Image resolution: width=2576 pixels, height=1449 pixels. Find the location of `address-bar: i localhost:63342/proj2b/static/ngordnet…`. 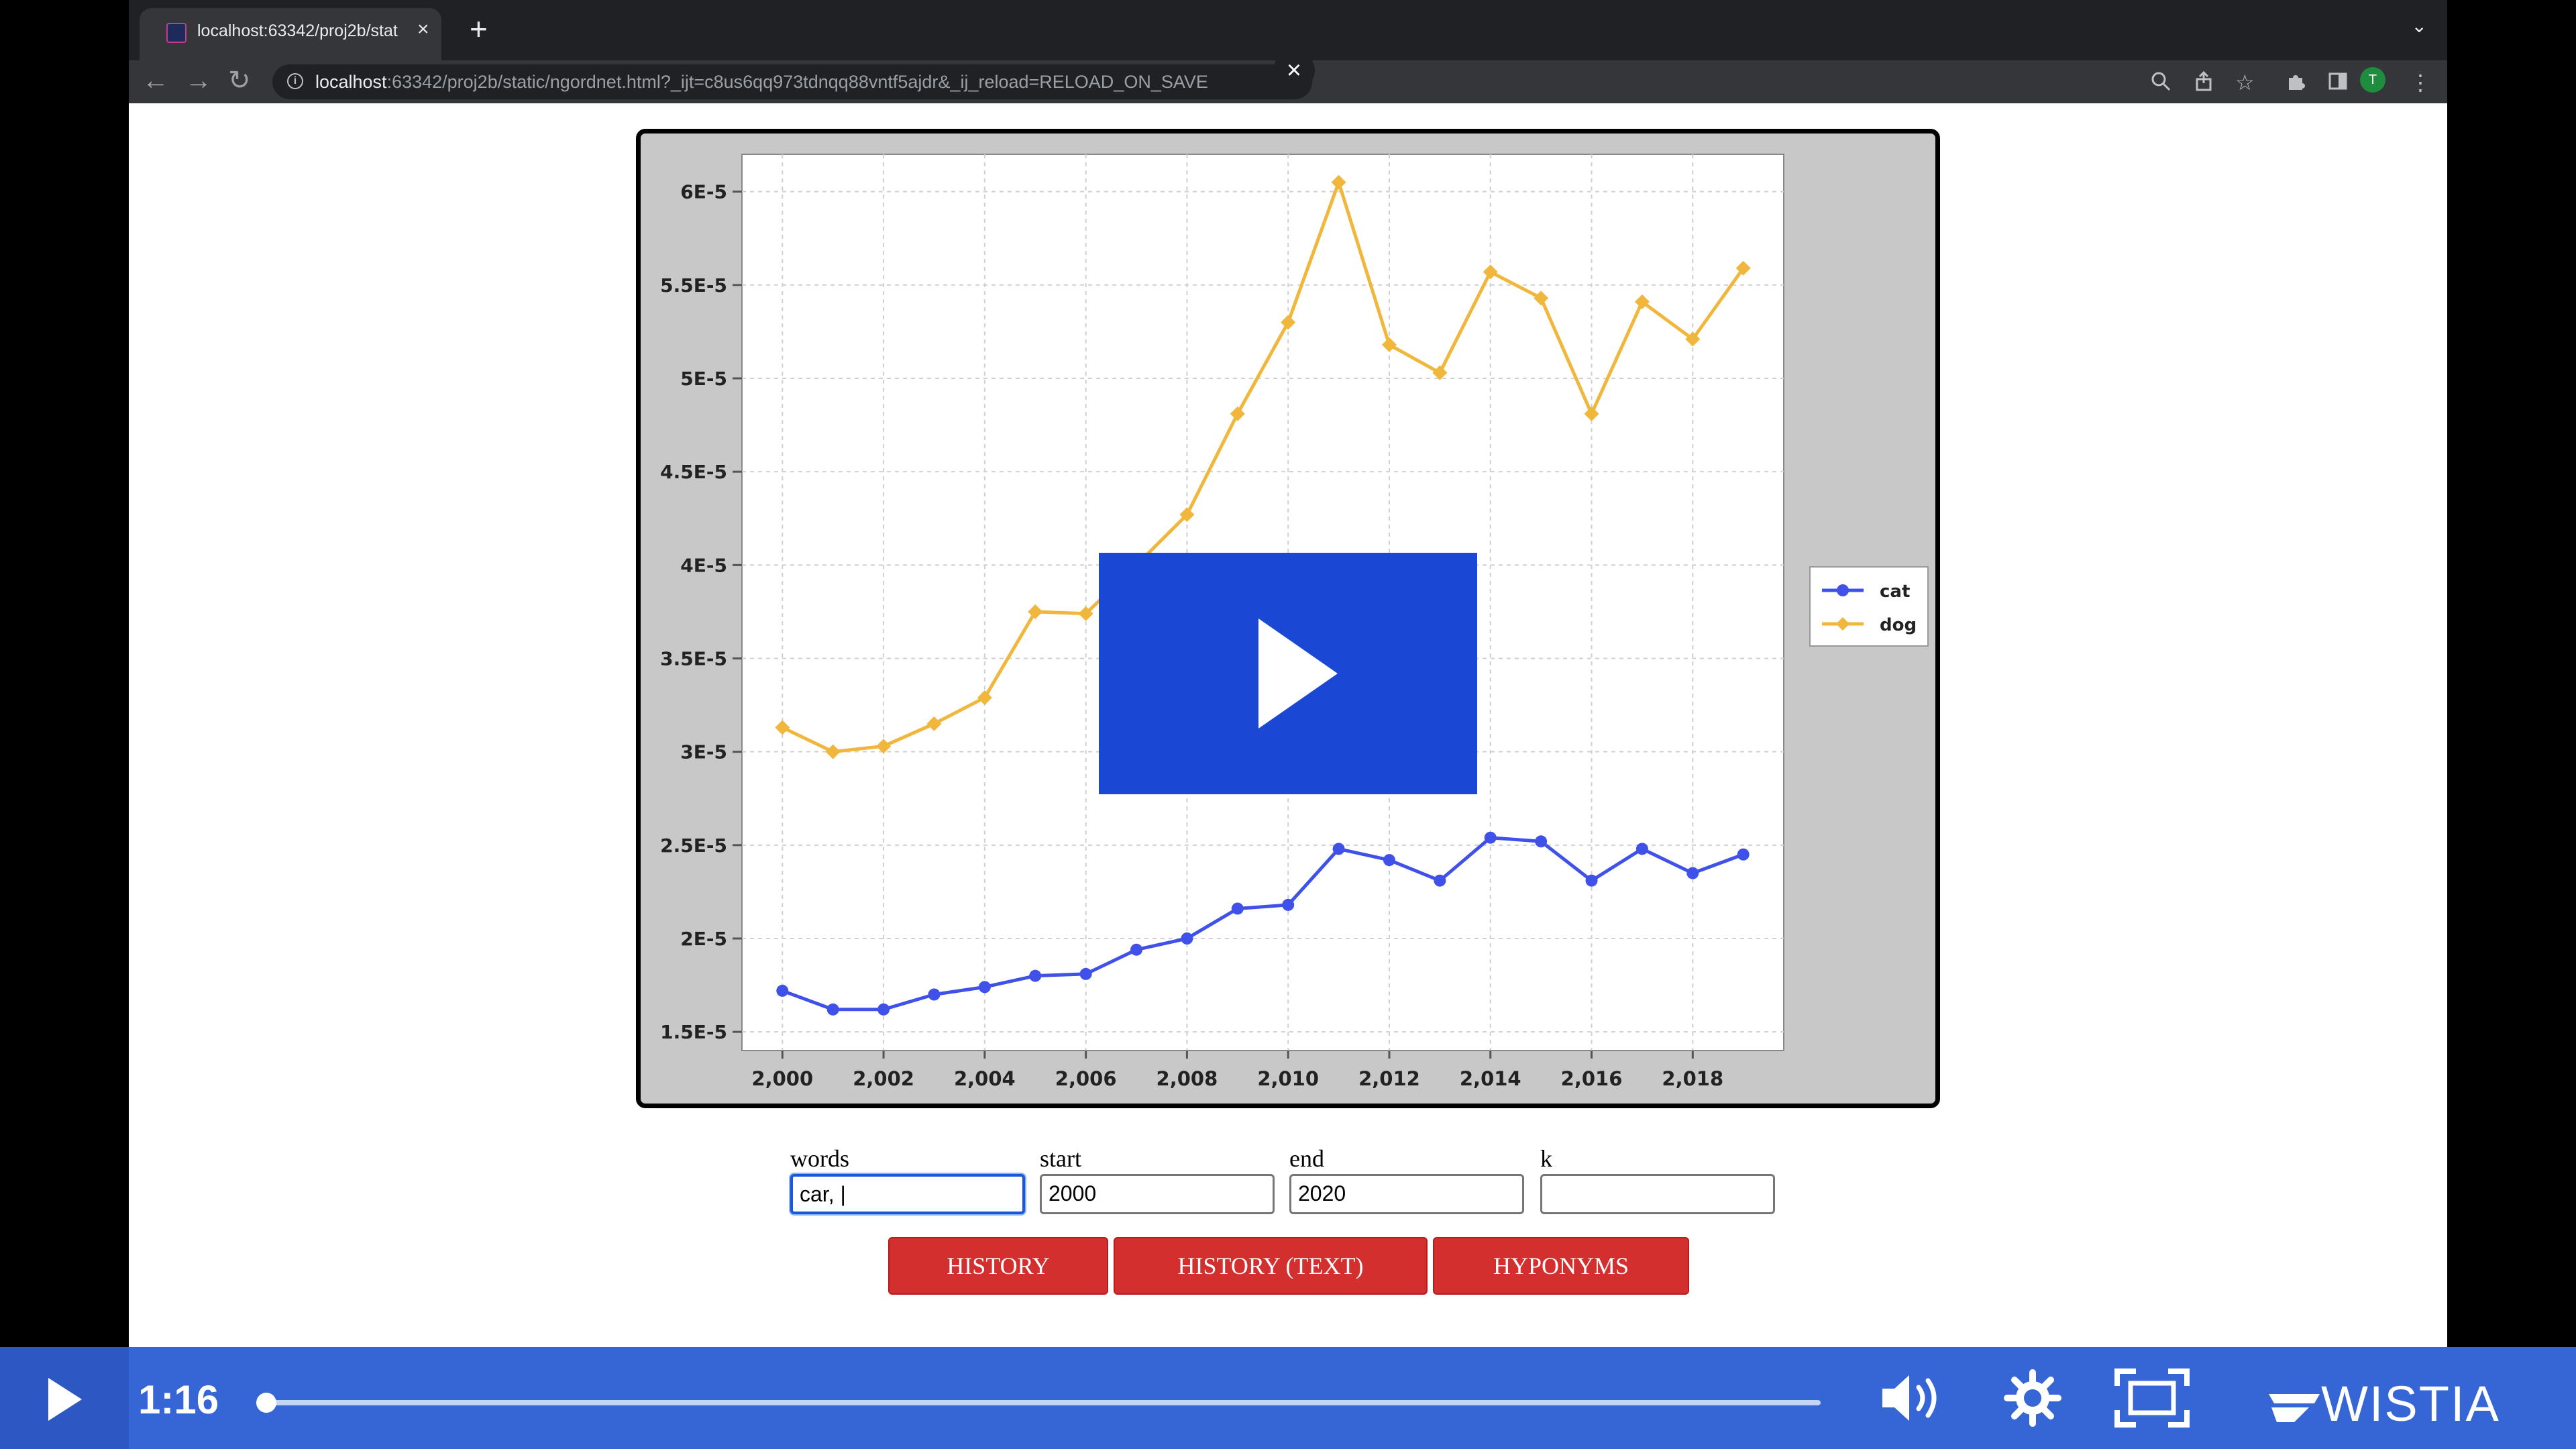

address-bar: i localhost:63342/proj2b/static/ngordnet… is located at coordinates (792, 81).